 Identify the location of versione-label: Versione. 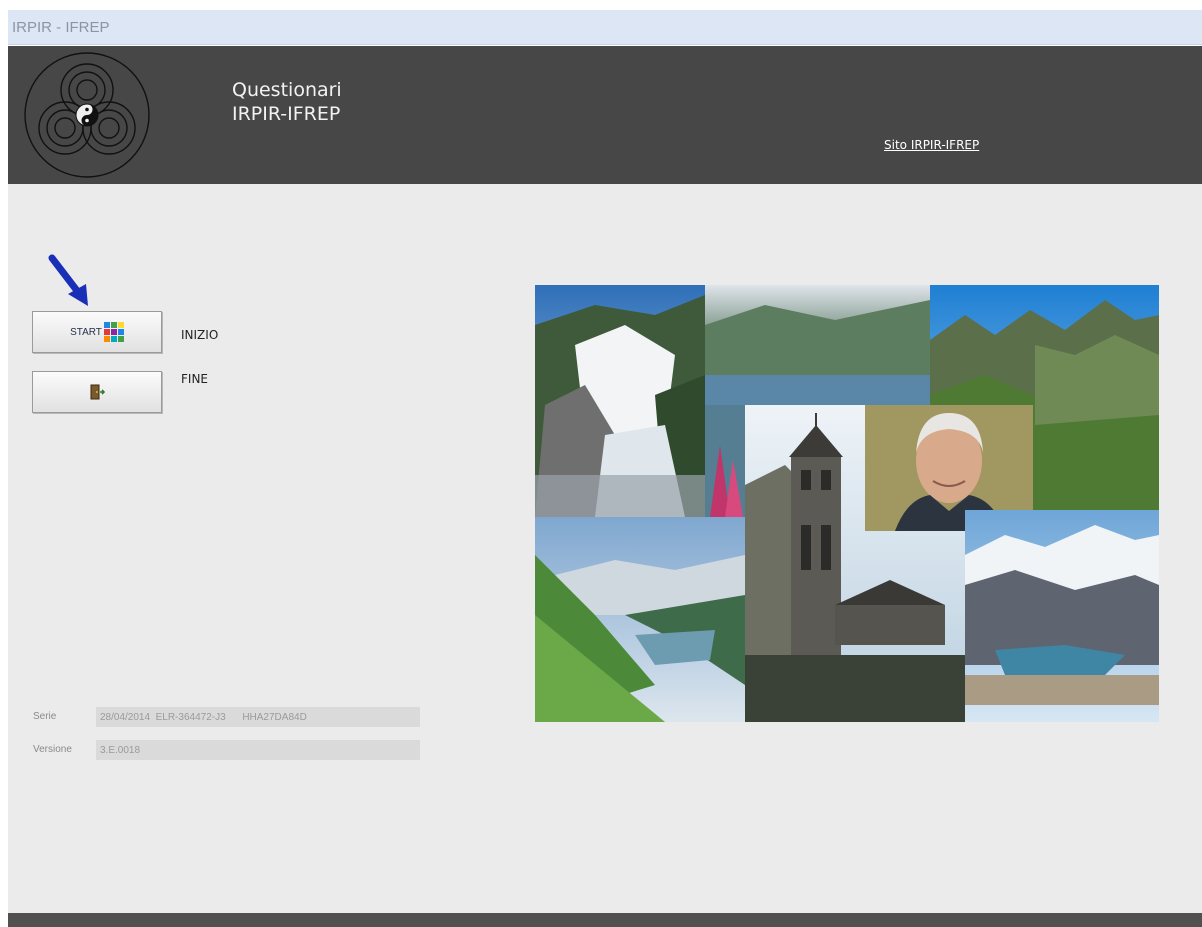
(52, 749).